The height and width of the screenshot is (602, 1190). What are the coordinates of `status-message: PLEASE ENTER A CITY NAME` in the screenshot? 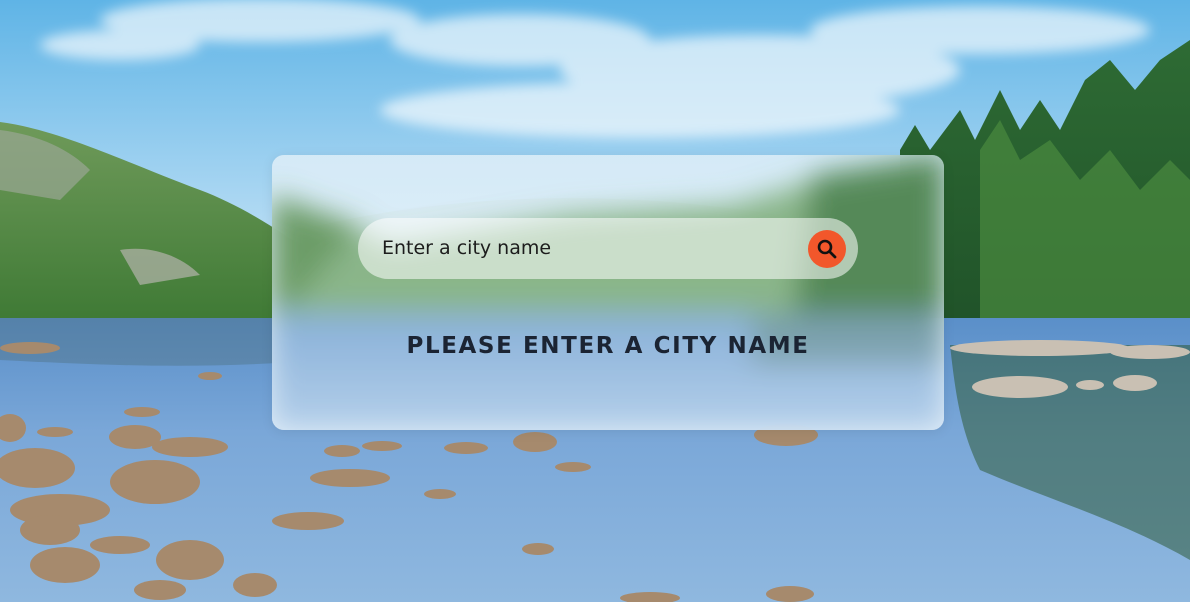 It's located at (608, 346).